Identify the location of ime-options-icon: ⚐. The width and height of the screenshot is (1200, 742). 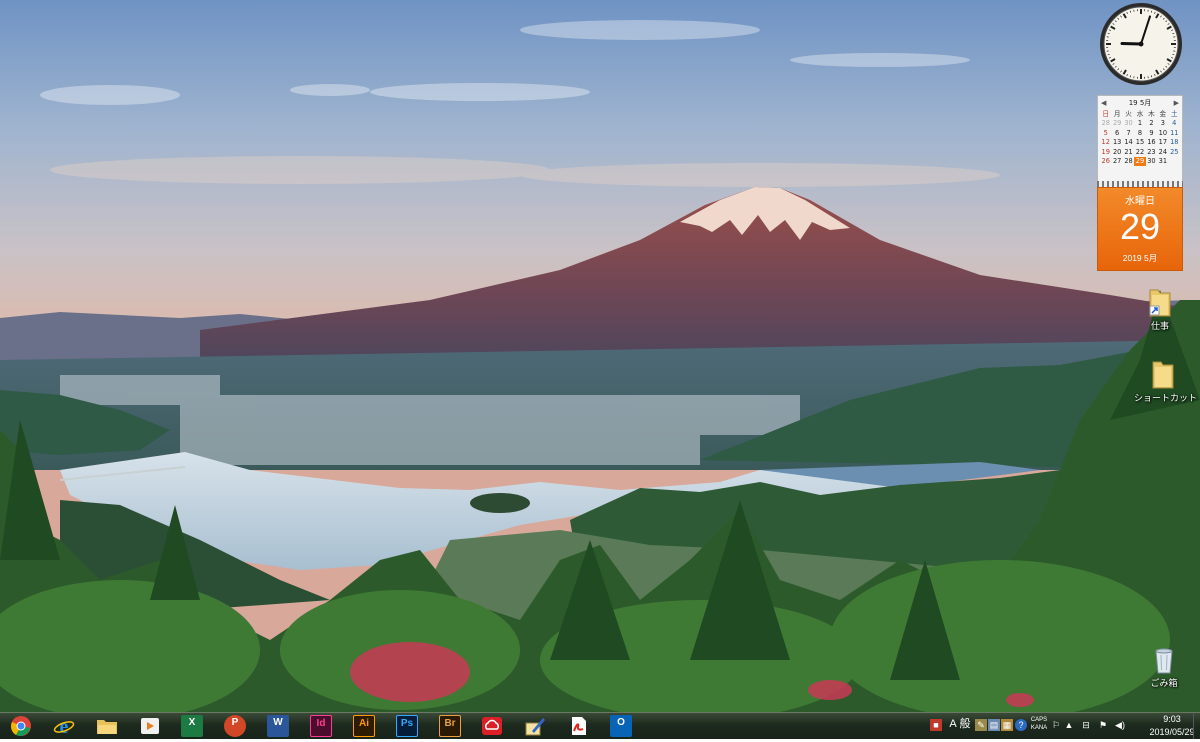
(1056, 725).